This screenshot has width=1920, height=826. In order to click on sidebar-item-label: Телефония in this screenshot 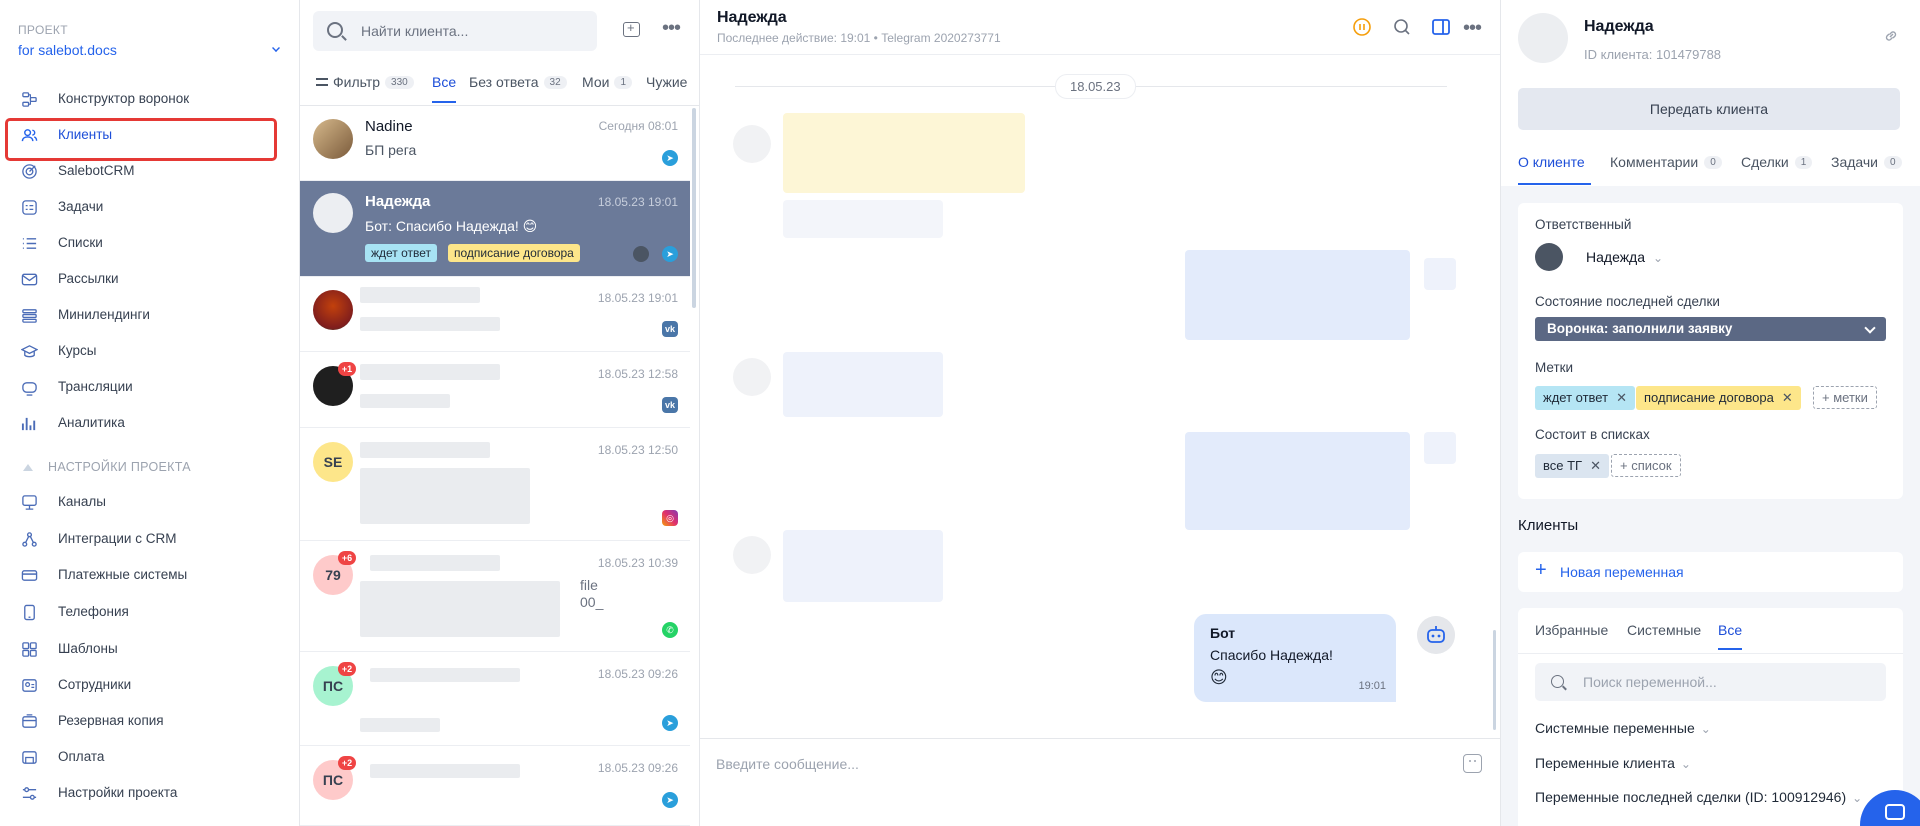, I will do `click(93, 611)`.